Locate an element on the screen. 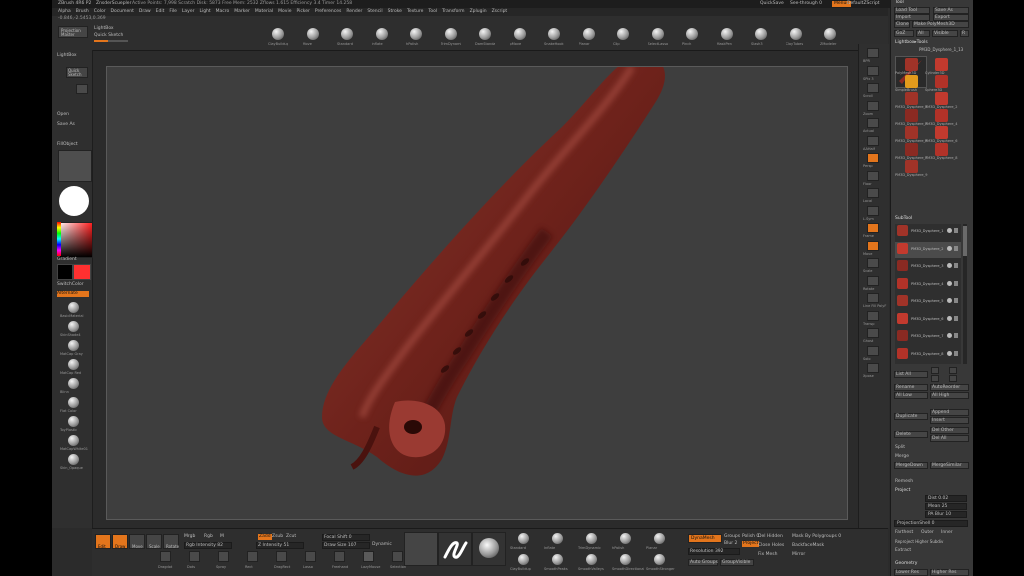  subtool-row: PM3D_Dysphere_5 is located at coordinates (928, 302).